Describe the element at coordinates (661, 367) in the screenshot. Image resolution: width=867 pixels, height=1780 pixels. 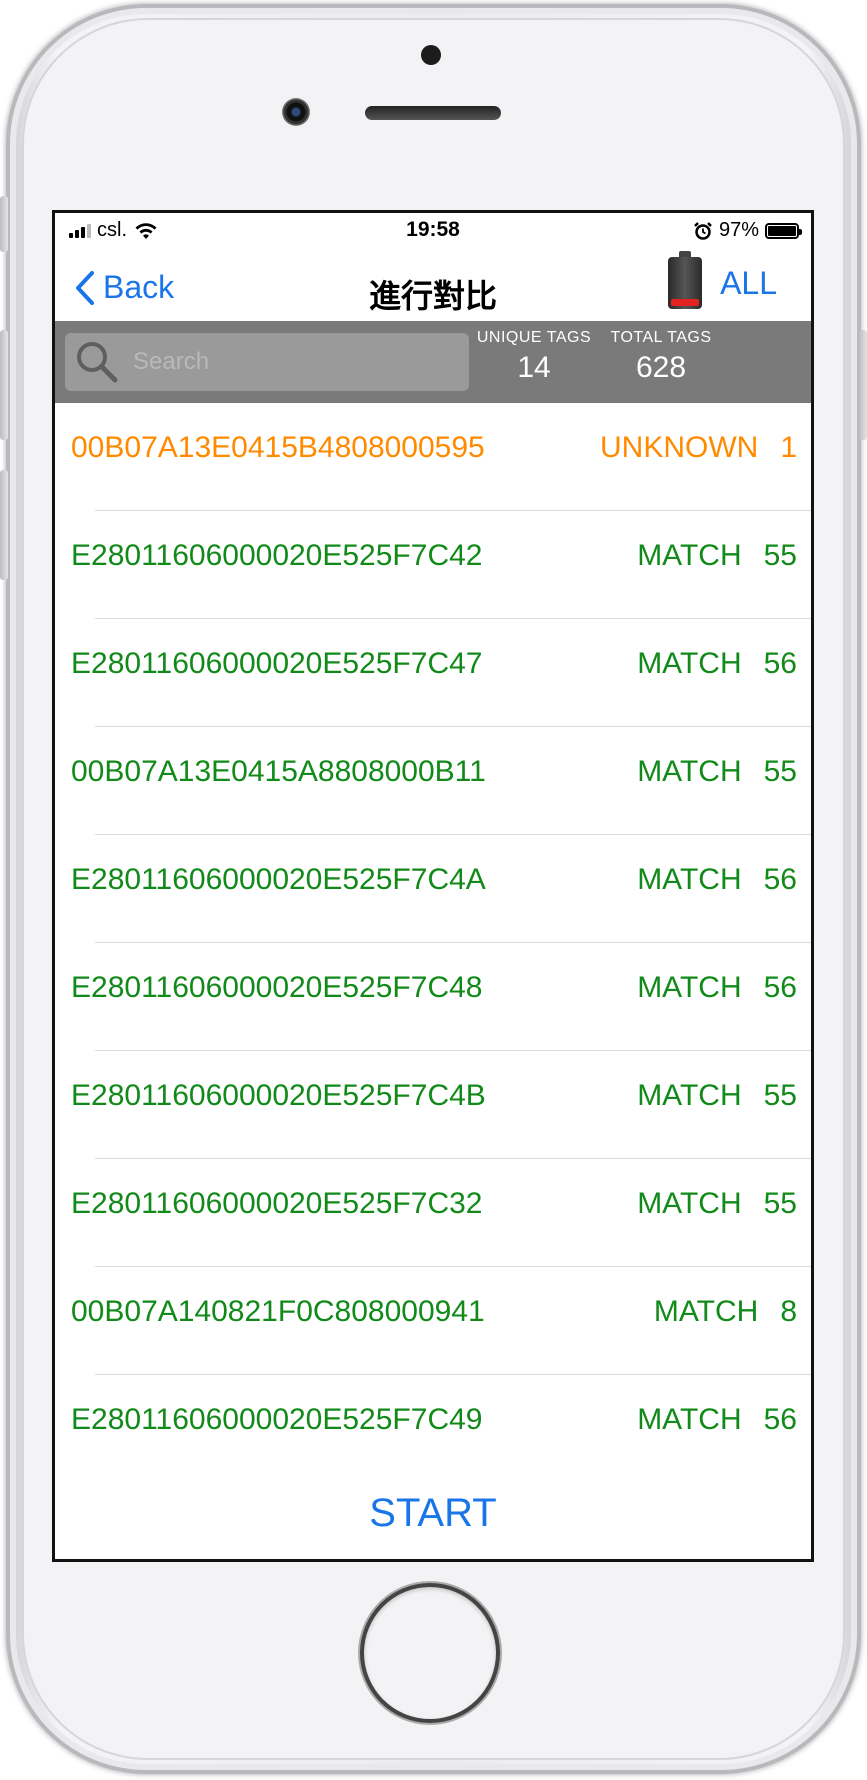
I see `total-tags-value: 628` at that location.